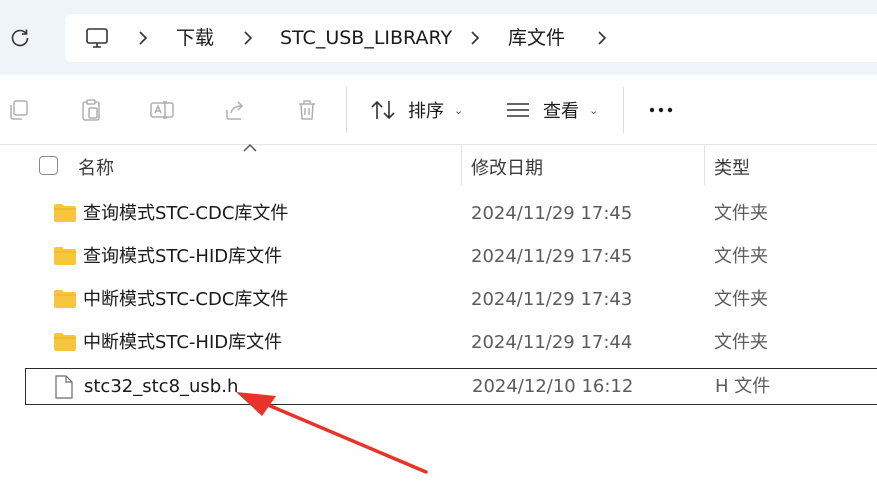 The width and height of the screenshot is (877, 490). What do you see at coordinates (186, 213) in the screenshot?
I see `file-name: 查询模式STC-CDC库文件` at bounding box center [186, 213].